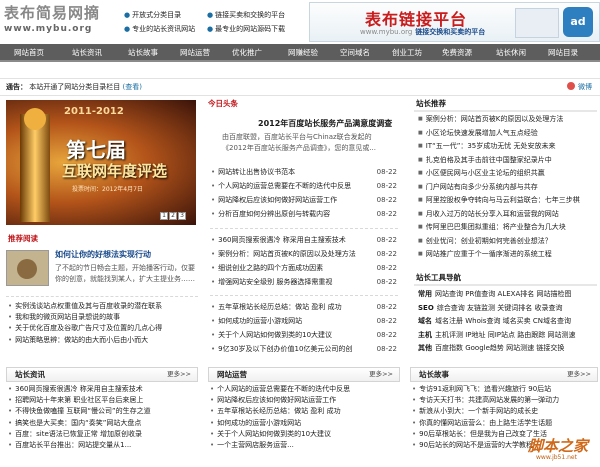  I want to click on nav-item-free: 免费资源, so click(457, 53).